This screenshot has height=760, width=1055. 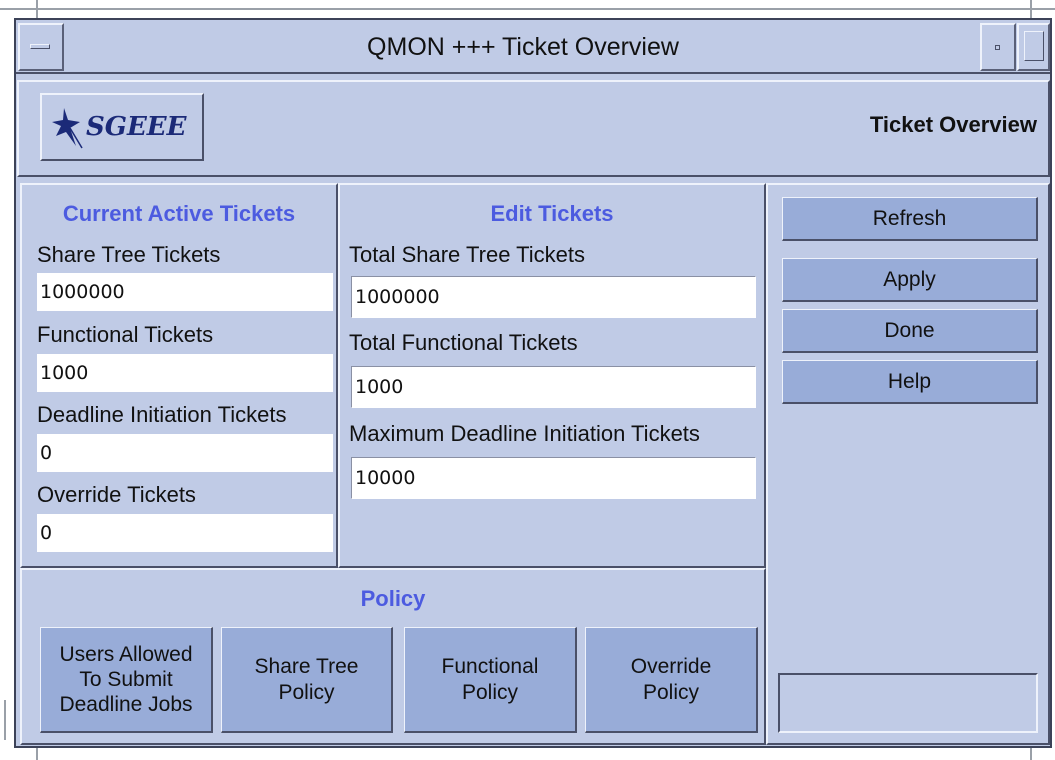 I want to click on functional-policy-button: Functional Policy, so click(x=490, y=680).